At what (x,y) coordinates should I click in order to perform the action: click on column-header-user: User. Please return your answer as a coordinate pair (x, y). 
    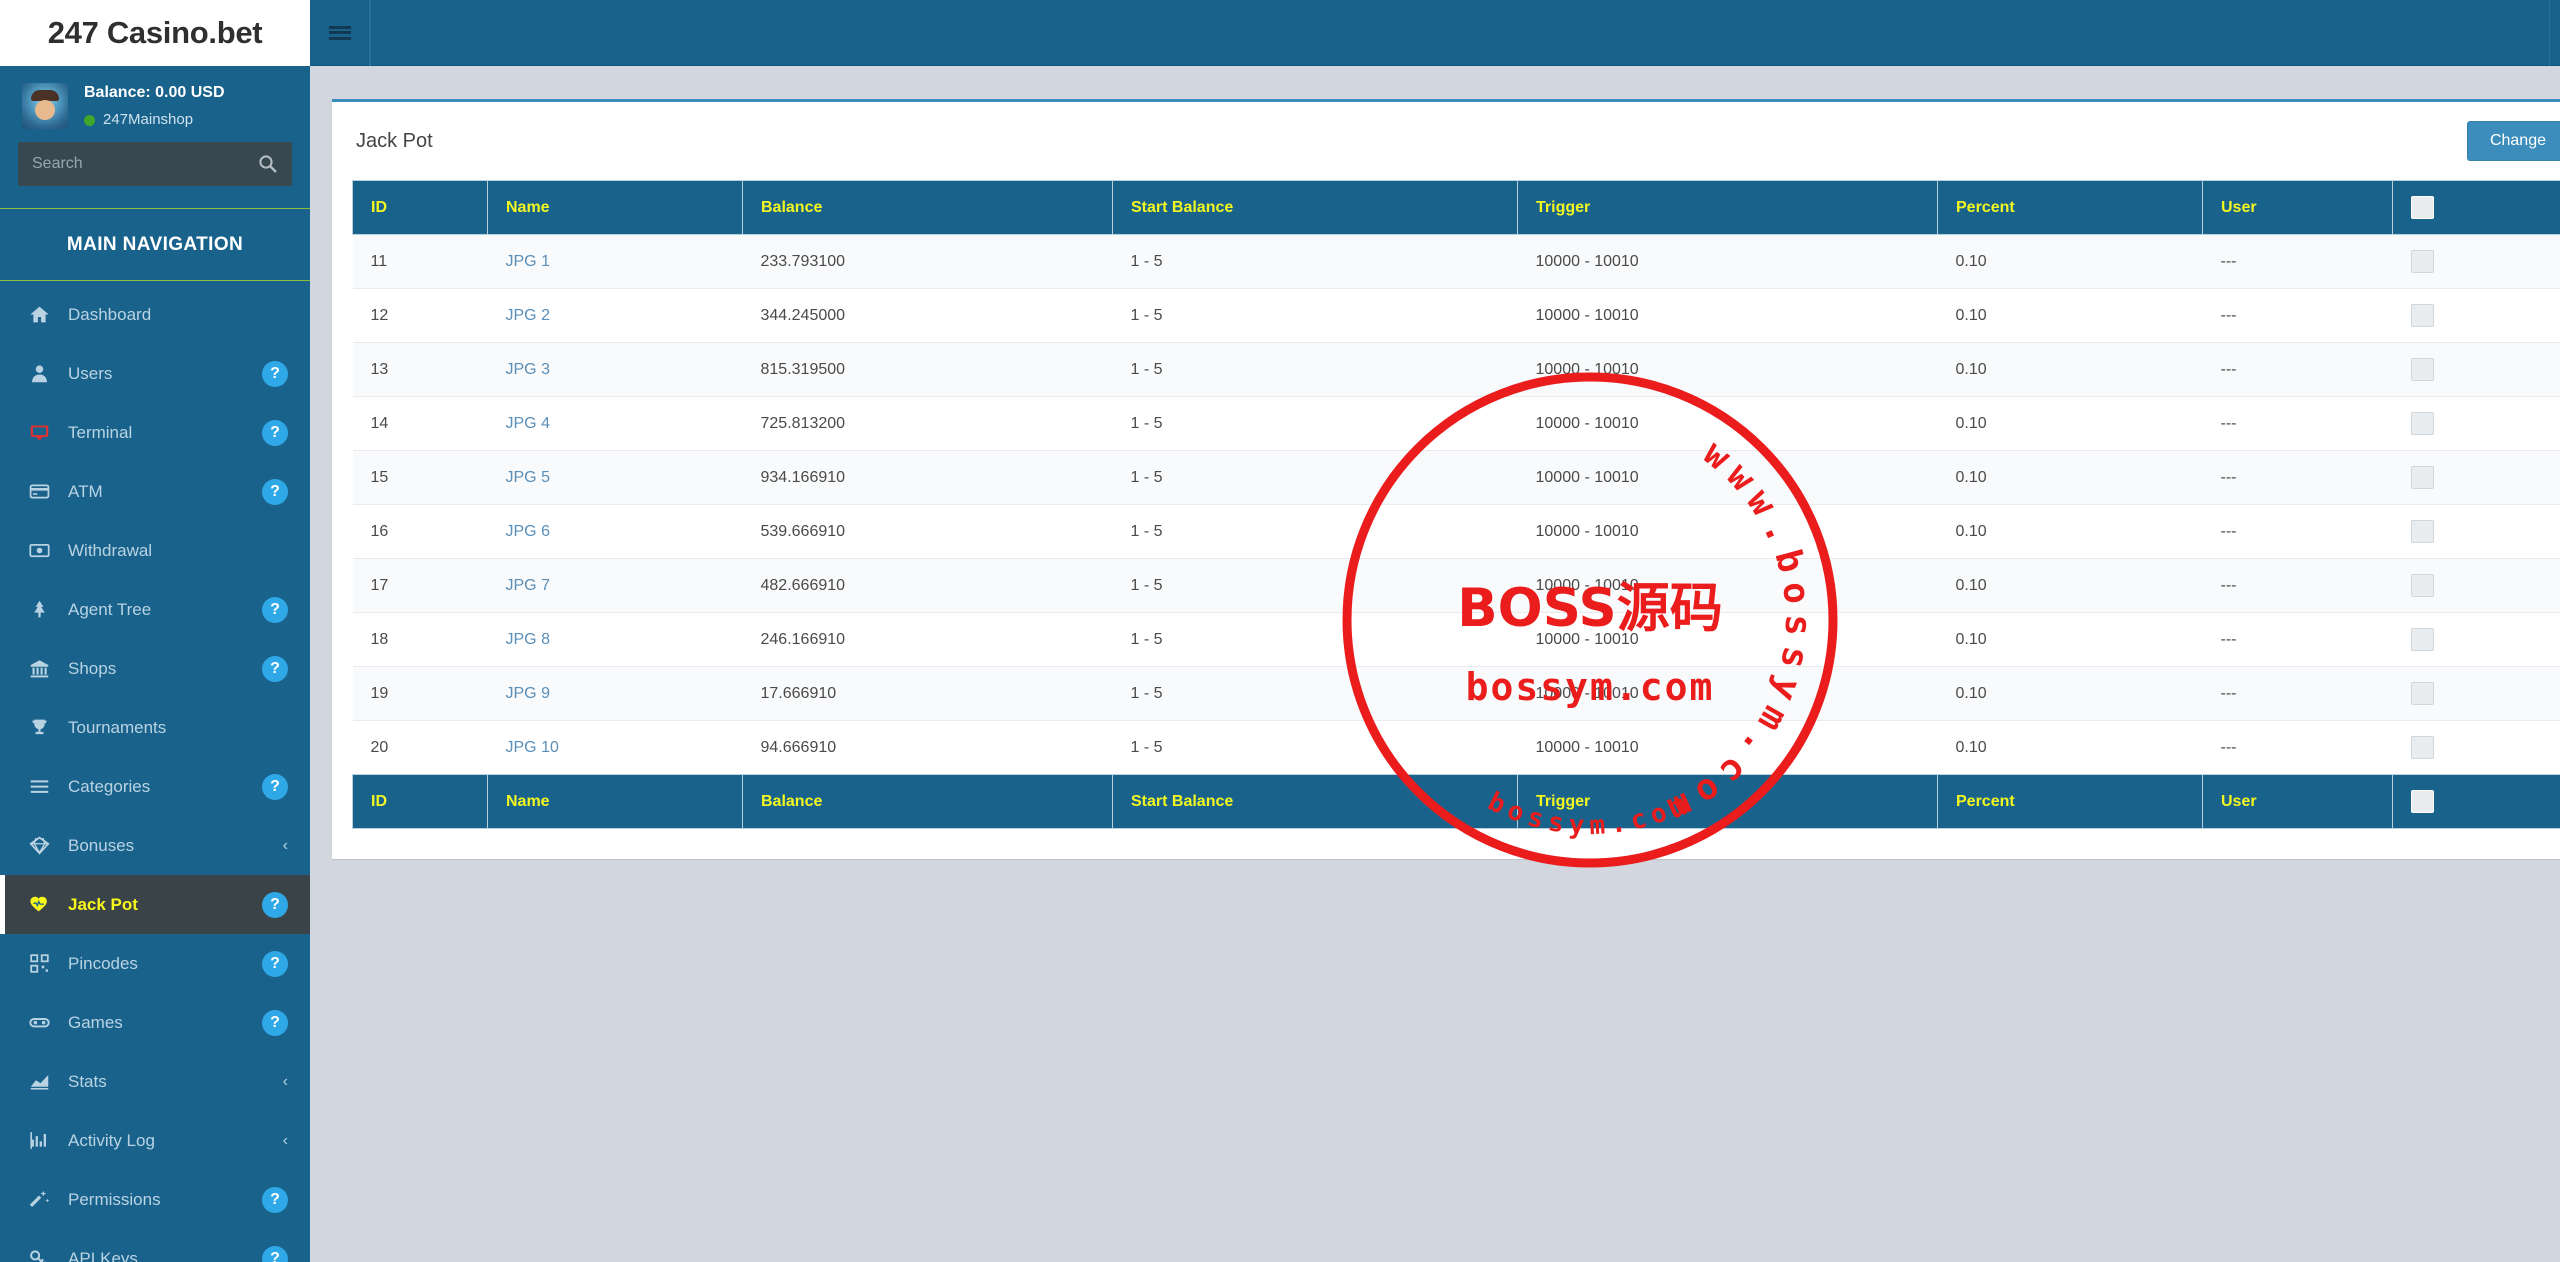
    Looking at the image, I should click on (2297, 801).